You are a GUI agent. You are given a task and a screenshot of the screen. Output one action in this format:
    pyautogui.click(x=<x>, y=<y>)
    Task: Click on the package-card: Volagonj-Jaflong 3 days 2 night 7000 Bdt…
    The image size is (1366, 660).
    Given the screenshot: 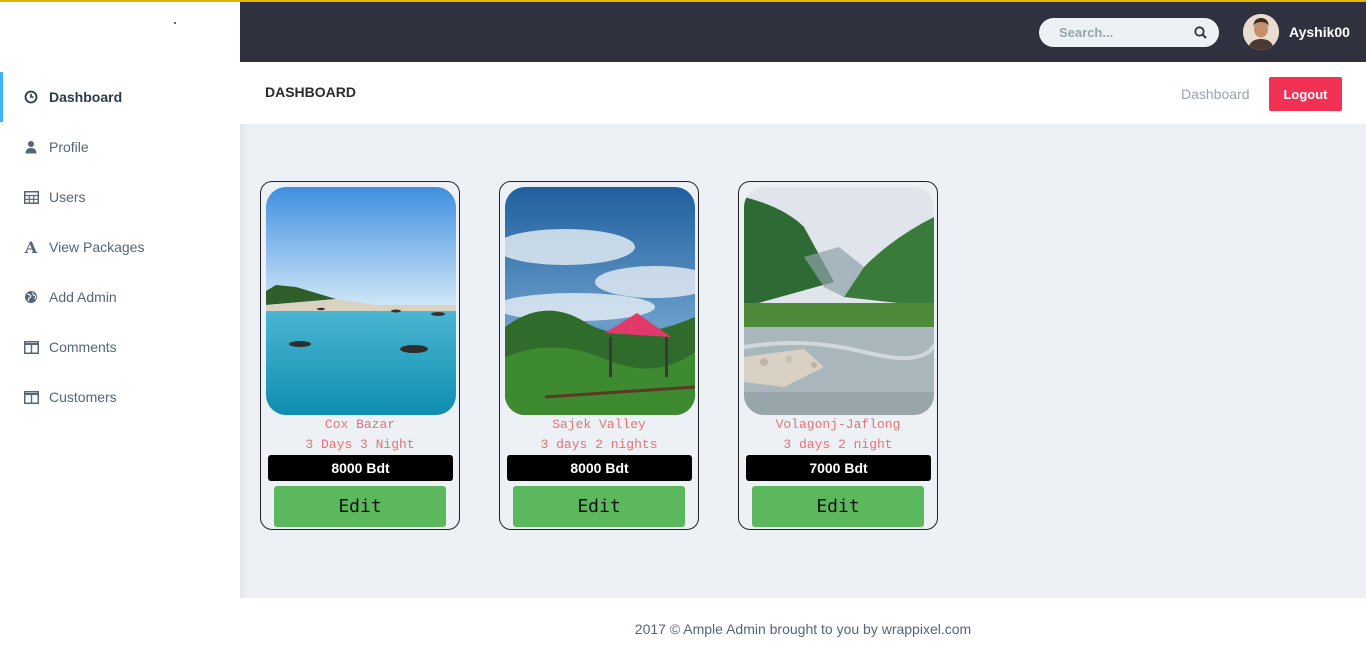 What is the action you would take?
    pyautogui.click(x=838, y=355)
    